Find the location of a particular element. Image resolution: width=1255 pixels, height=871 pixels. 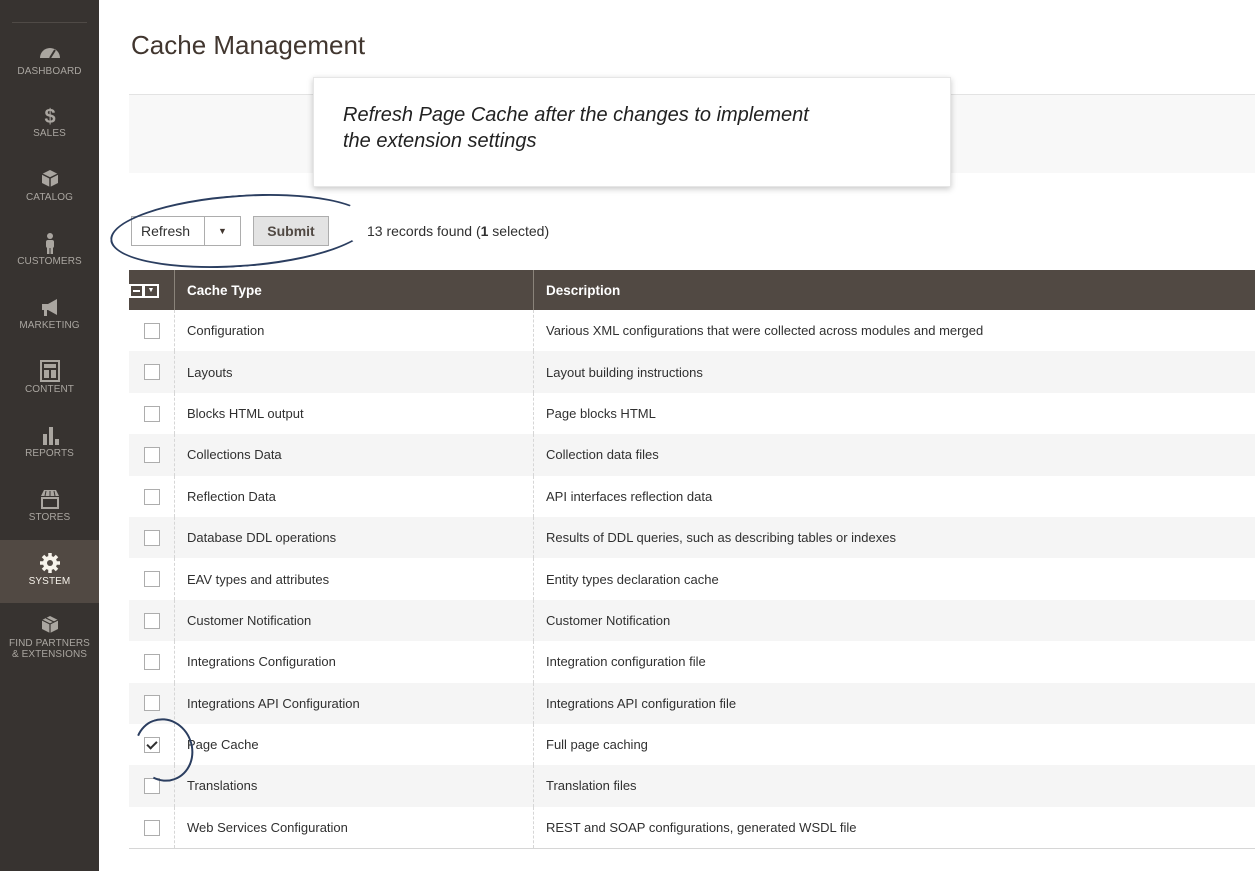

sidebar-item-stores: STORES is located at coordinates (49, 513).